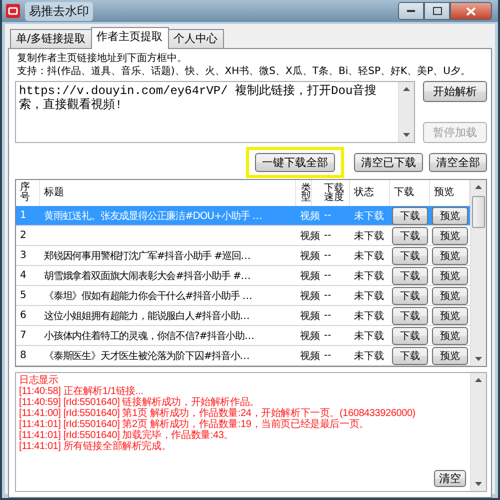 The height and width of the screenshot is (500, 500). What do you see at coordinates (194, 424) in the screenshot?
I see `log-line: [11:41:01] [rId:5501640] 第2页 解析成功，作品数量:19，当前页已经是最后一页。` at bounding box center [194, 424].